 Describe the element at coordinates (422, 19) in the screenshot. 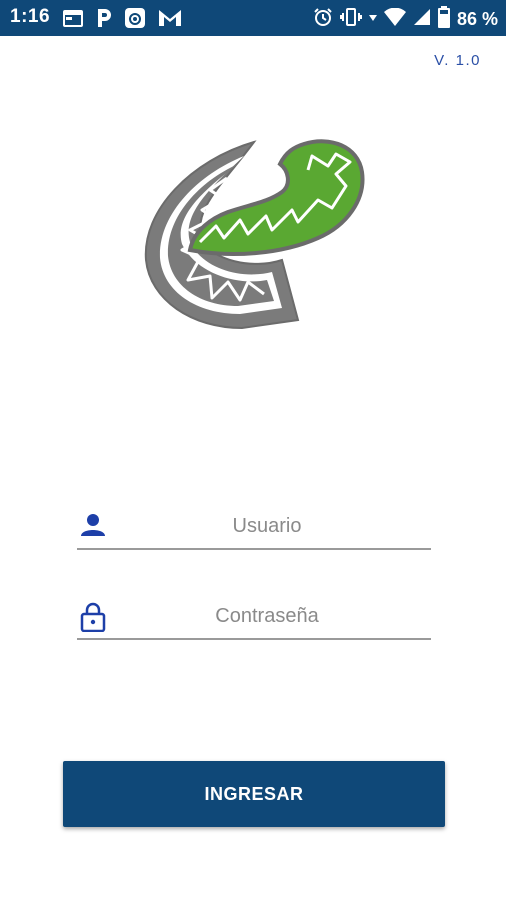

I see `signal-icon` at that location.